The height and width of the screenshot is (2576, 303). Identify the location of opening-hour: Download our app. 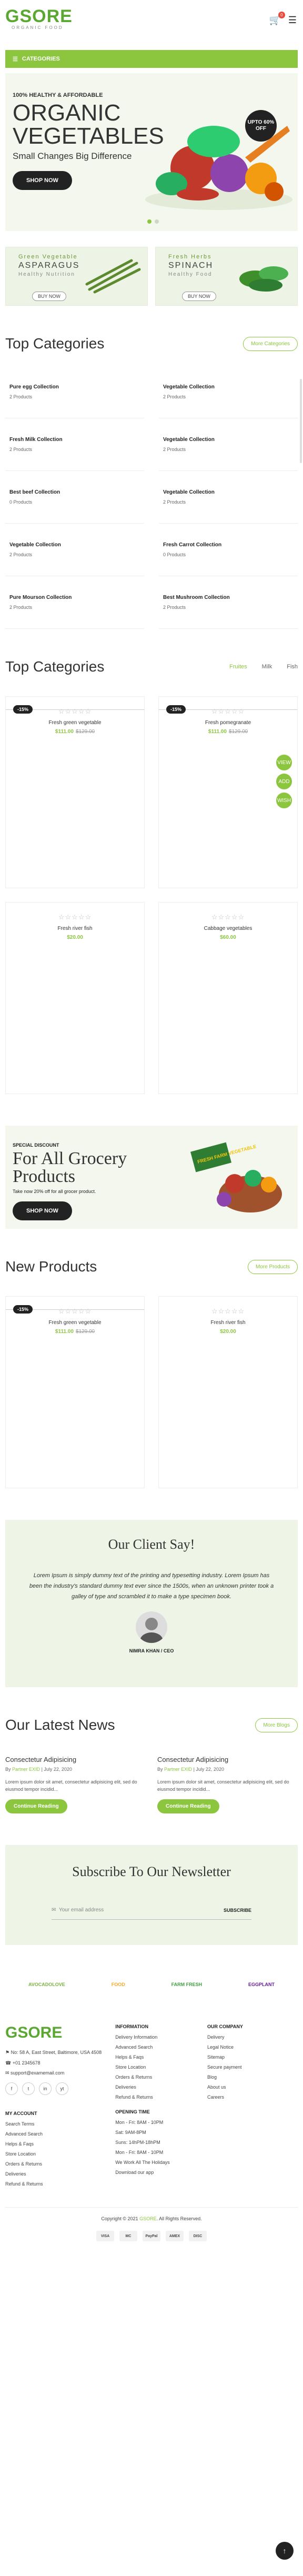
(134, 2173).